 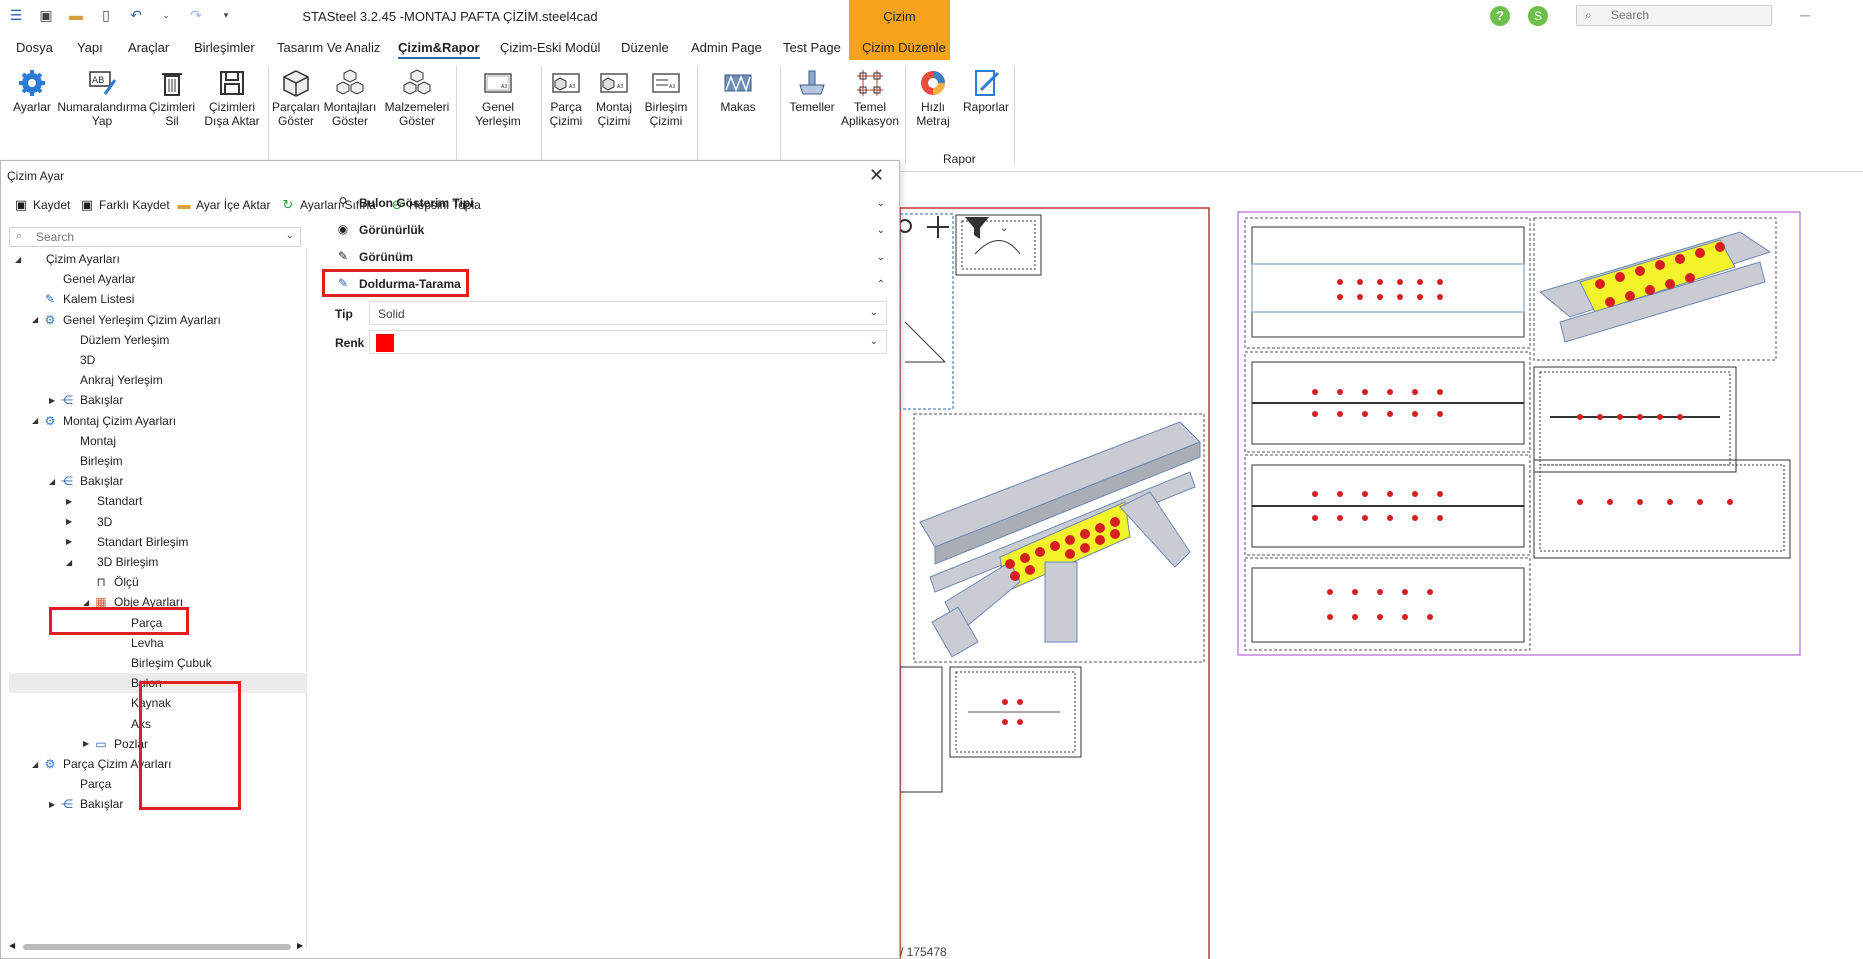 What do you see at coordinates (1686, 15) in the screenshot?
I see `search-input` at bounding box center [1686, 15].